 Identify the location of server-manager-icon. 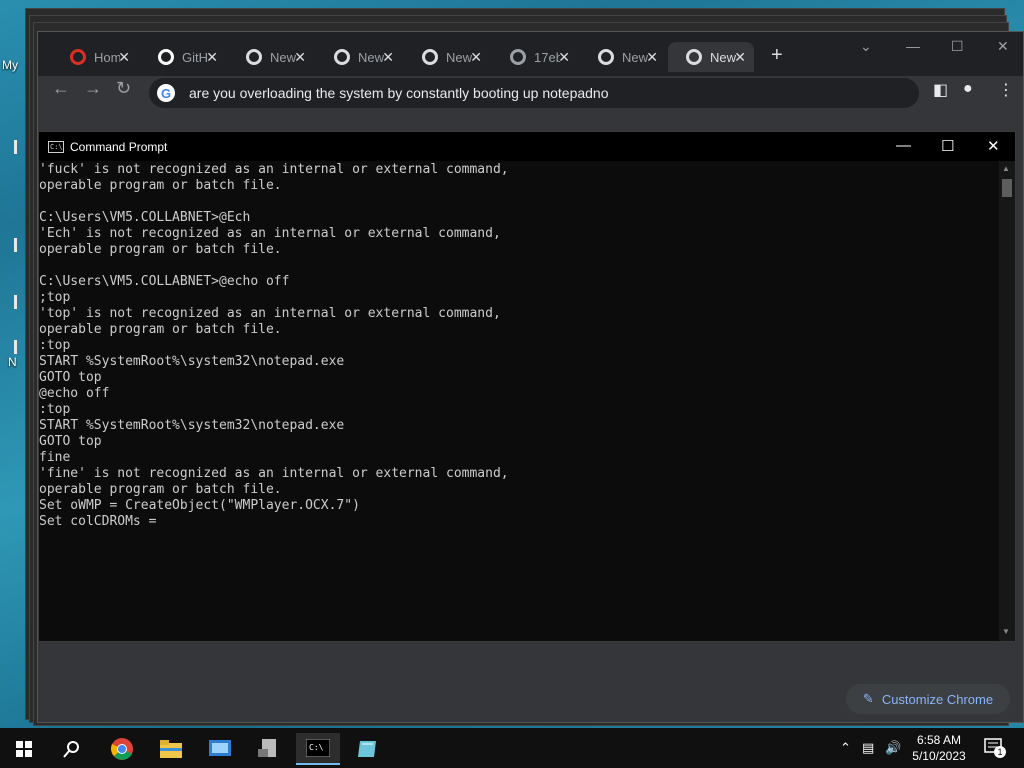
(267, 748).